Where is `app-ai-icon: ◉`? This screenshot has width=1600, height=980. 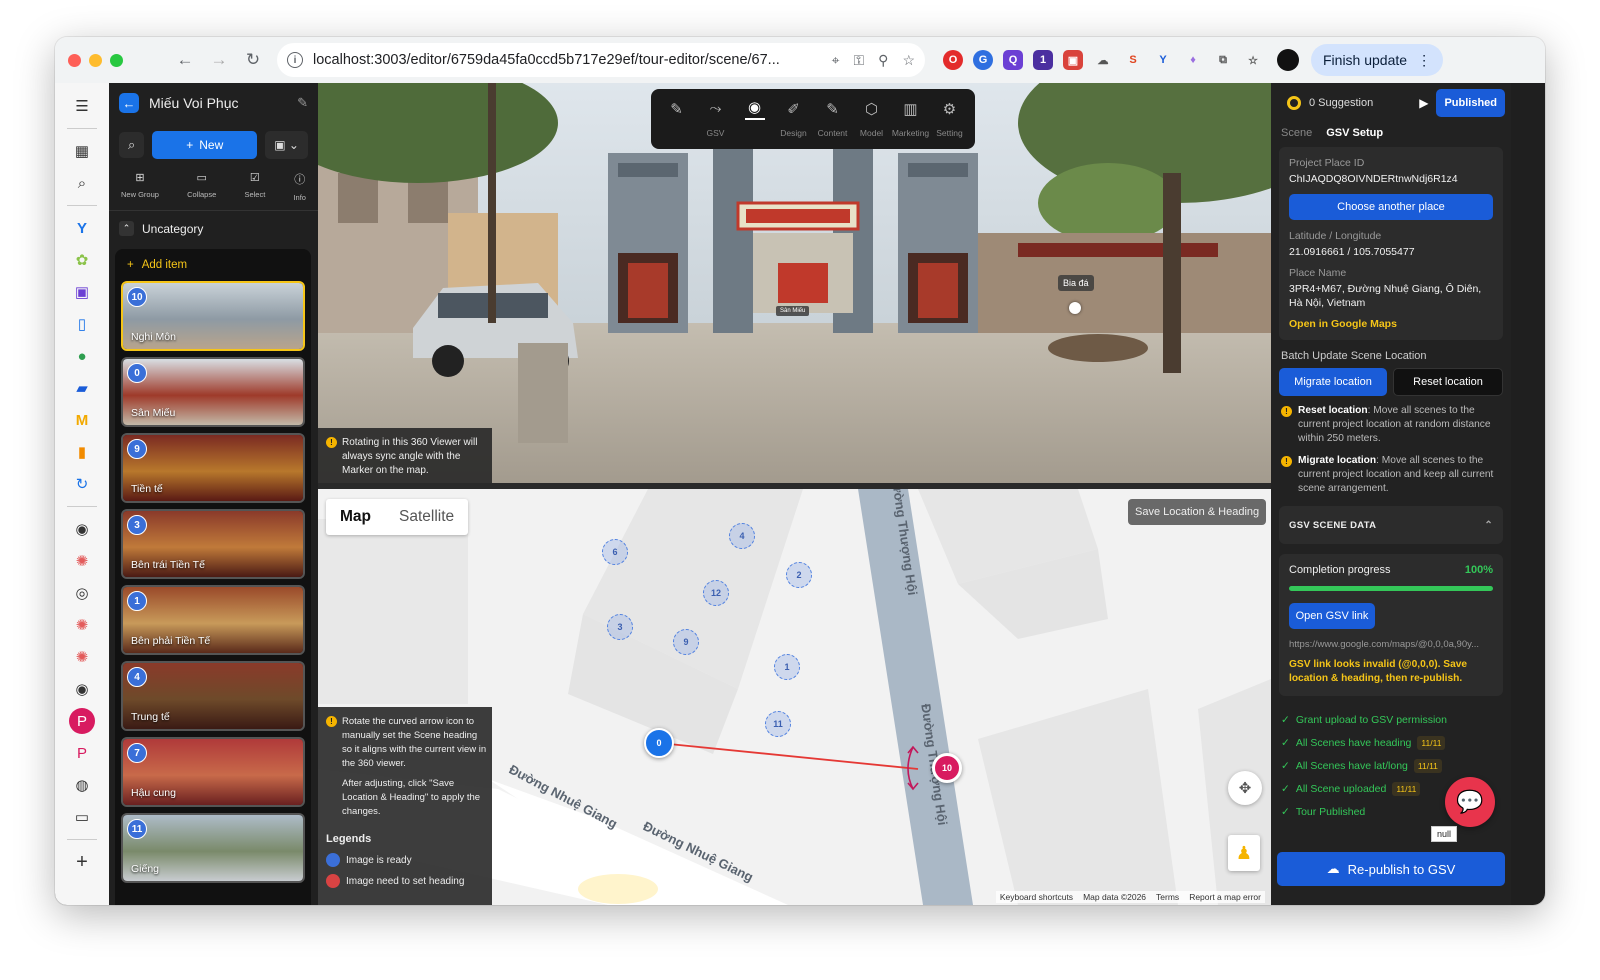 app-ai-icon: ◉ is located at coordinates (82, 529).